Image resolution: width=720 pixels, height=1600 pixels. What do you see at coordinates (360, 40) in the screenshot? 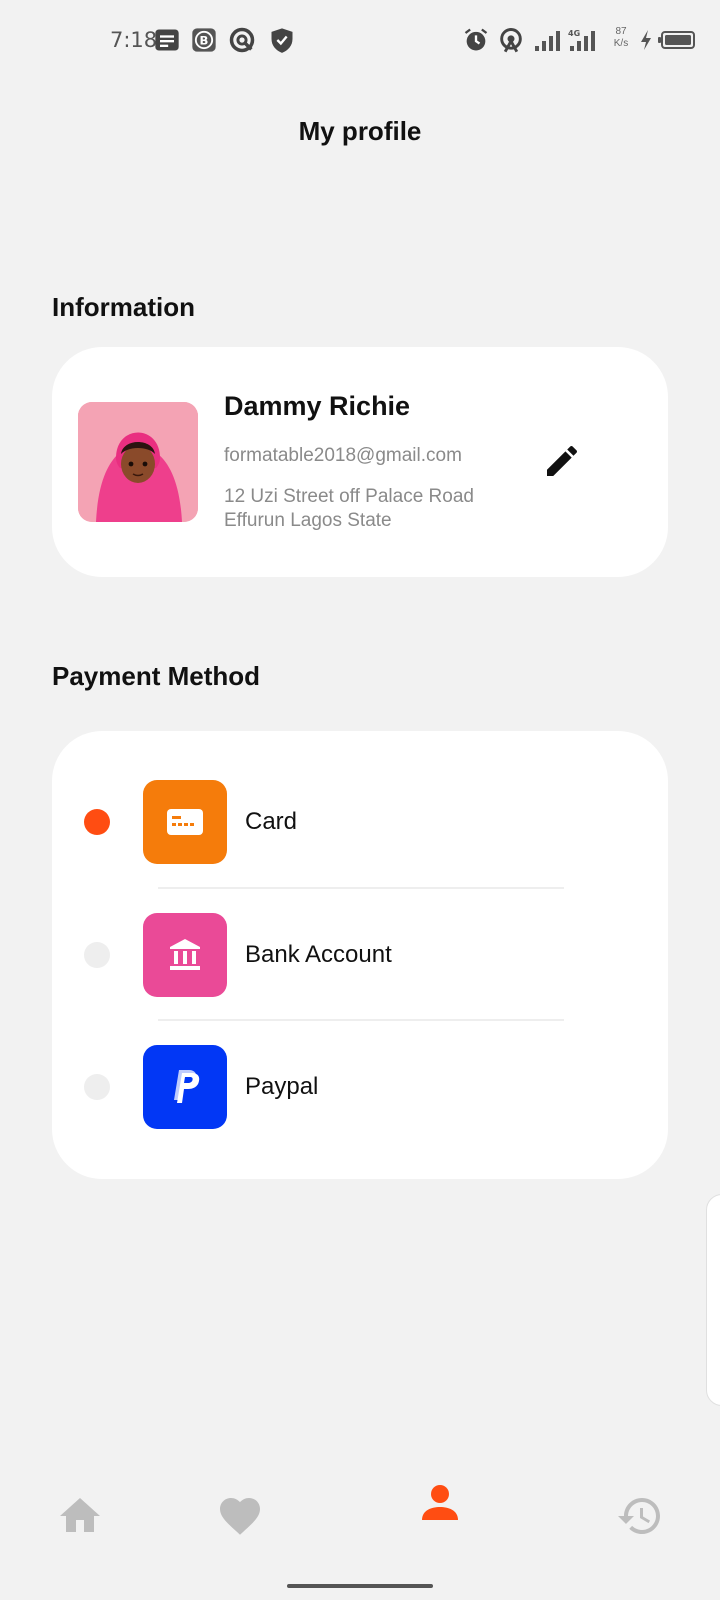
I see `status-bar: 7:18 B 4G 87 K/s` at bounding box center [360, 40].